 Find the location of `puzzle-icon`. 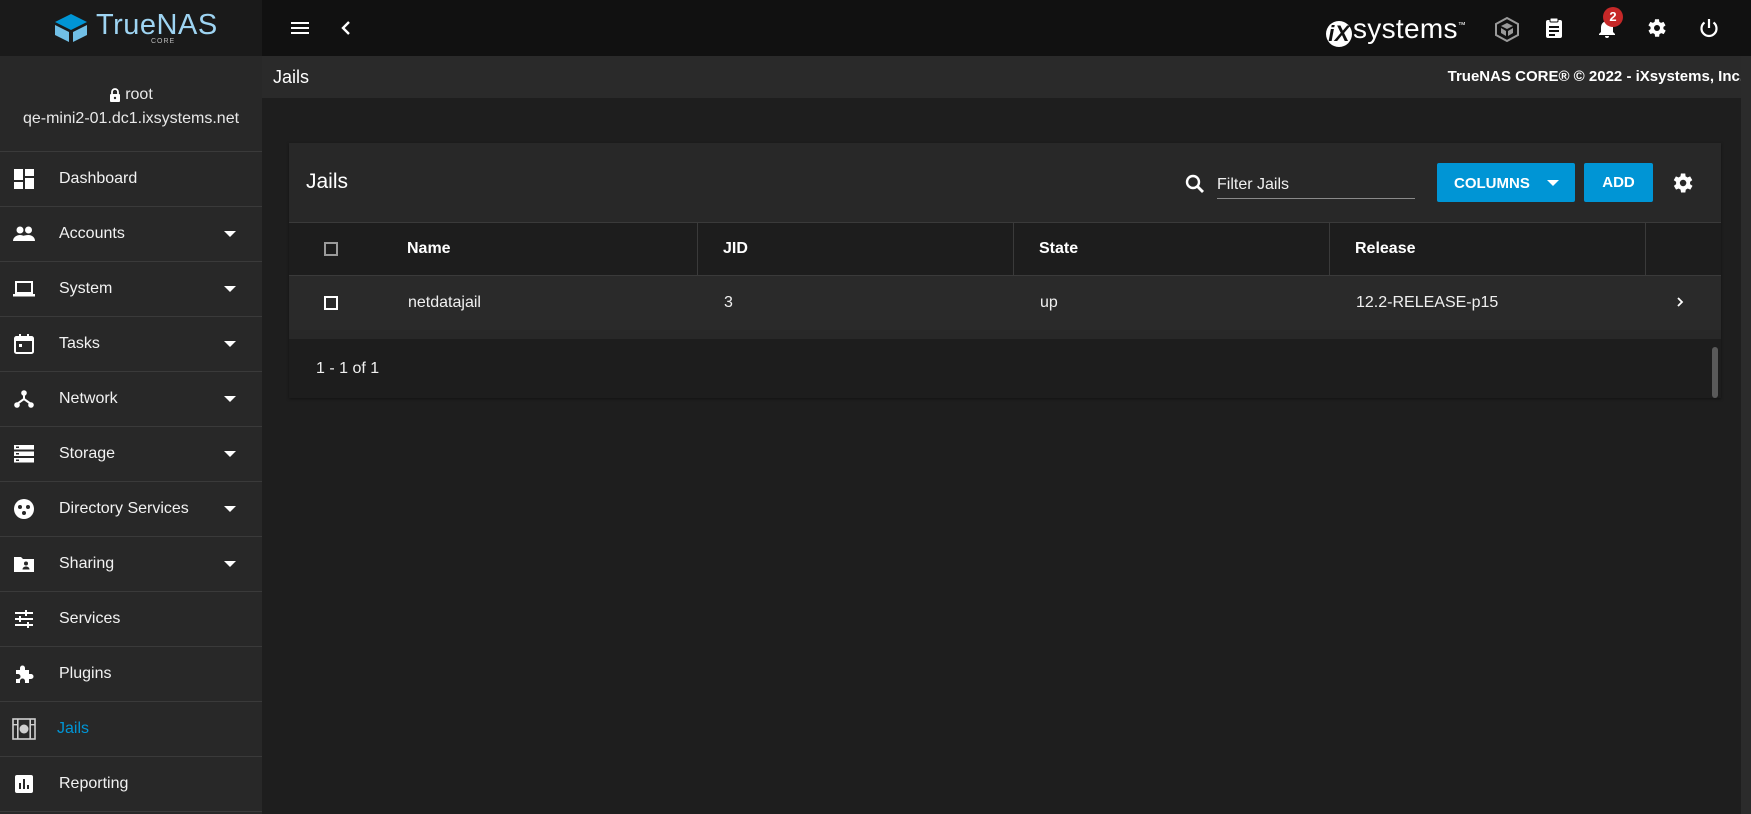

puzzle-icon is located at coordinates (25, 674).